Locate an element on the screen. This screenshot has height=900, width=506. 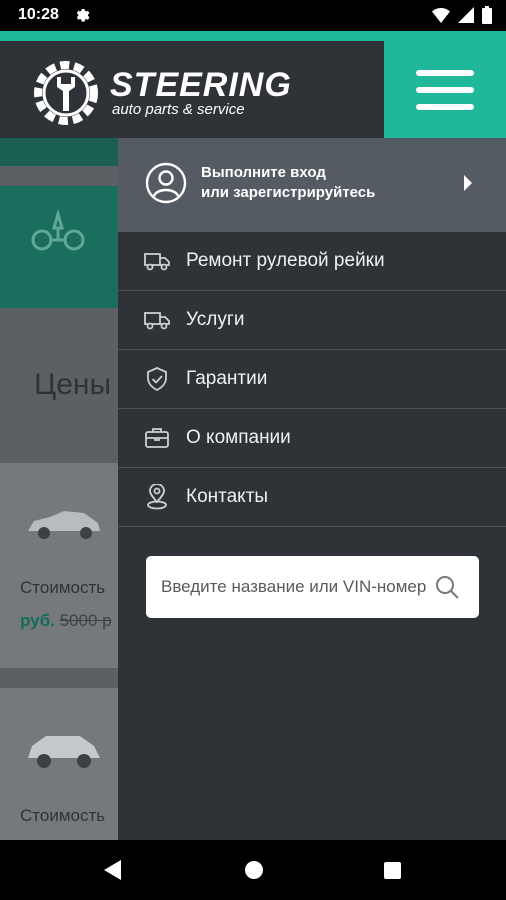
menu-item-label: Ремонт рулевой рейки is located at coordinates (285, 260).